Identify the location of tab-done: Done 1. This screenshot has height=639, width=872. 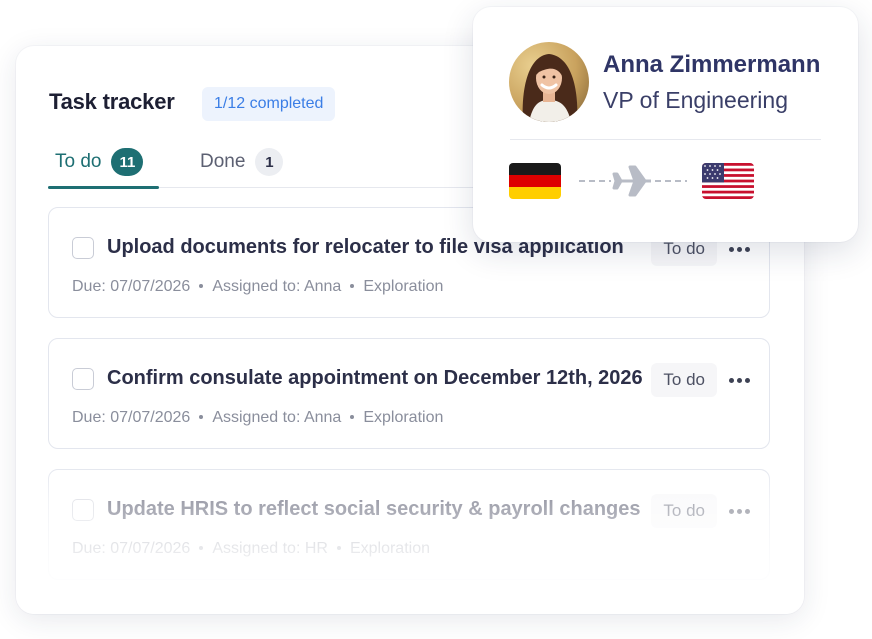
(242, 162).